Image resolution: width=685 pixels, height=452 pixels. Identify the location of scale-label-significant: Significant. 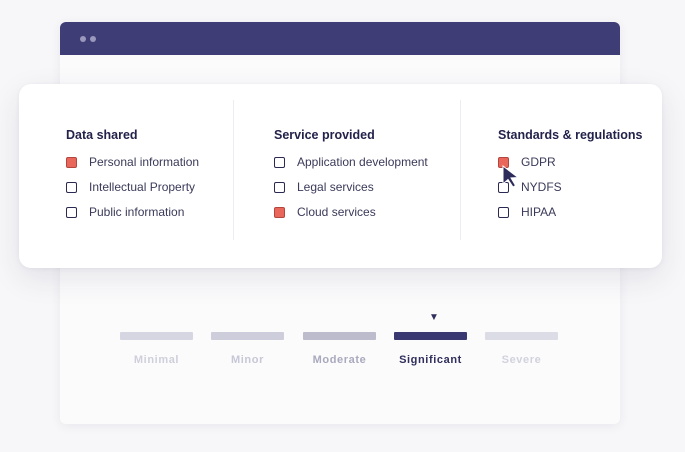
(430, 360).